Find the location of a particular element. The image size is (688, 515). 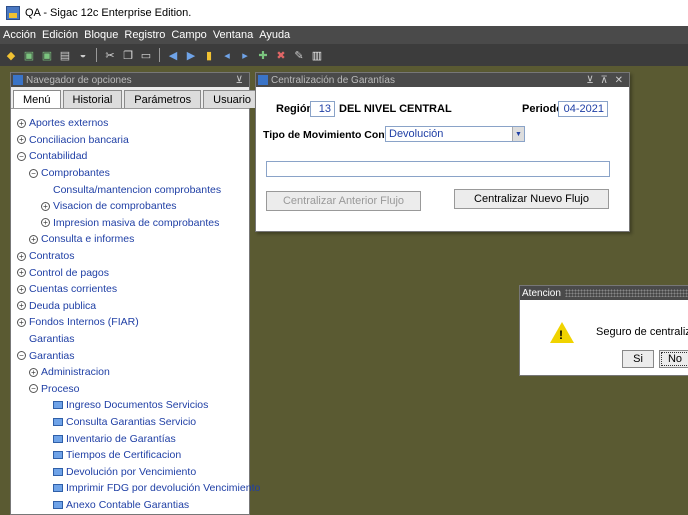

copy-icon: ❐ is located at coordinates (128, 55).